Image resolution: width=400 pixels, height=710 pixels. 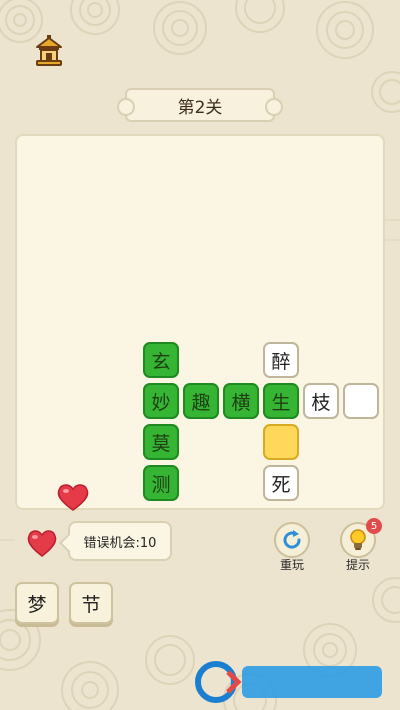 I want to click on pavilion-home-icon, so click(x=49, y=50).